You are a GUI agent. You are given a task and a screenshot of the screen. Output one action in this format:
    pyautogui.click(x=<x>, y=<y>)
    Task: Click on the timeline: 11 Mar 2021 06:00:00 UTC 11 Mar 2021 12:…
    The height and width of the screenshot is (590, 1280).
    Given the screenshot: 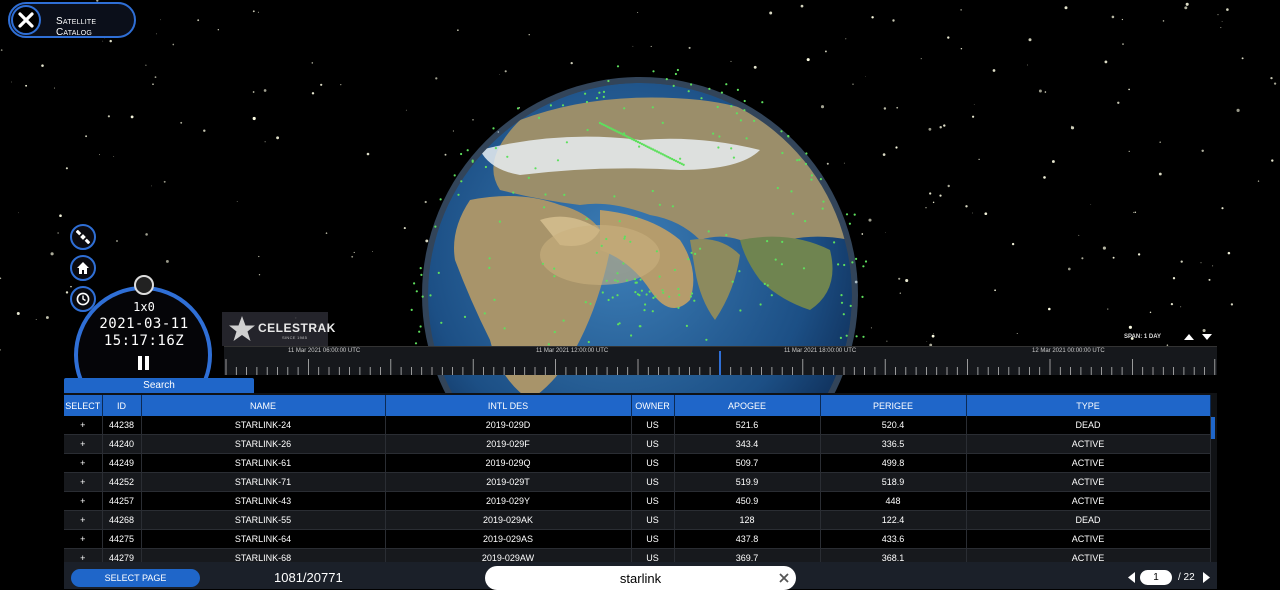 What is the action you would take?
    pyautogui.click(x=720, y=360)
    